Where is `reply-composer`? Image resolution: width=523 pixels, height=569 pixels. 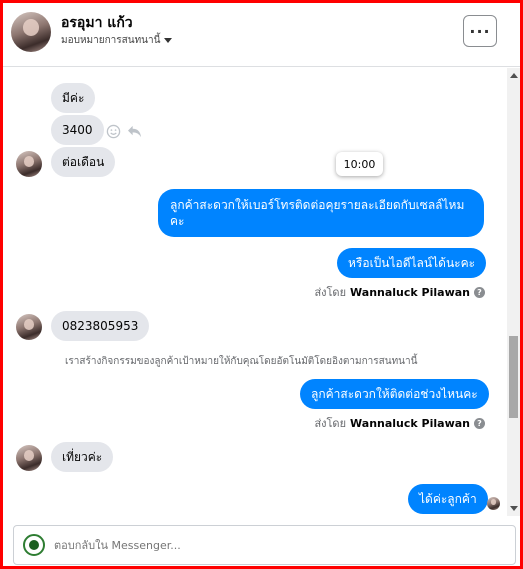 reply-composer is located at coordinates (264, 545).